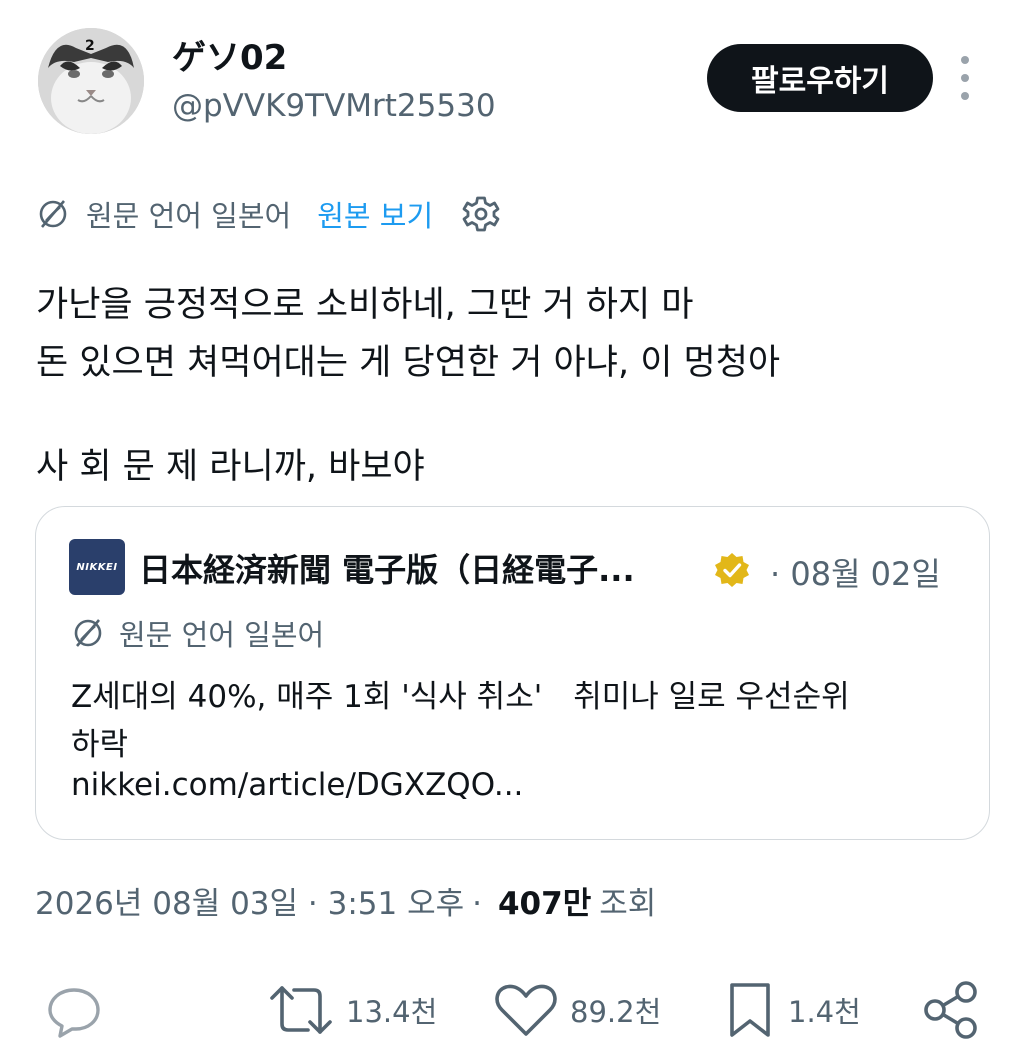 This screenshot has height=1061, width=1024. I want to click on more-icon, so click(965, 78).